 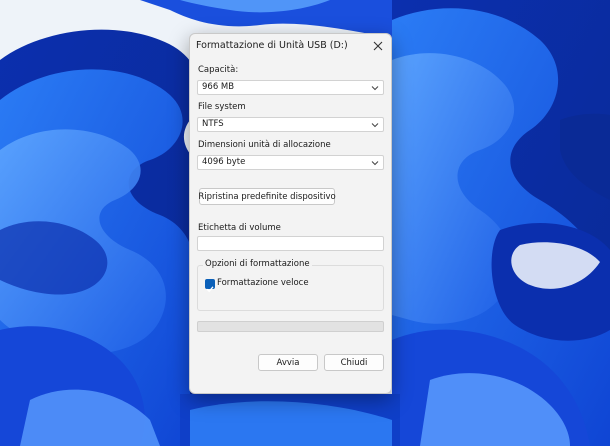 What do you see at coordinates (210, 289) in the screenshot?
I see `checkmark-icon` at bounding box center [210, 289].